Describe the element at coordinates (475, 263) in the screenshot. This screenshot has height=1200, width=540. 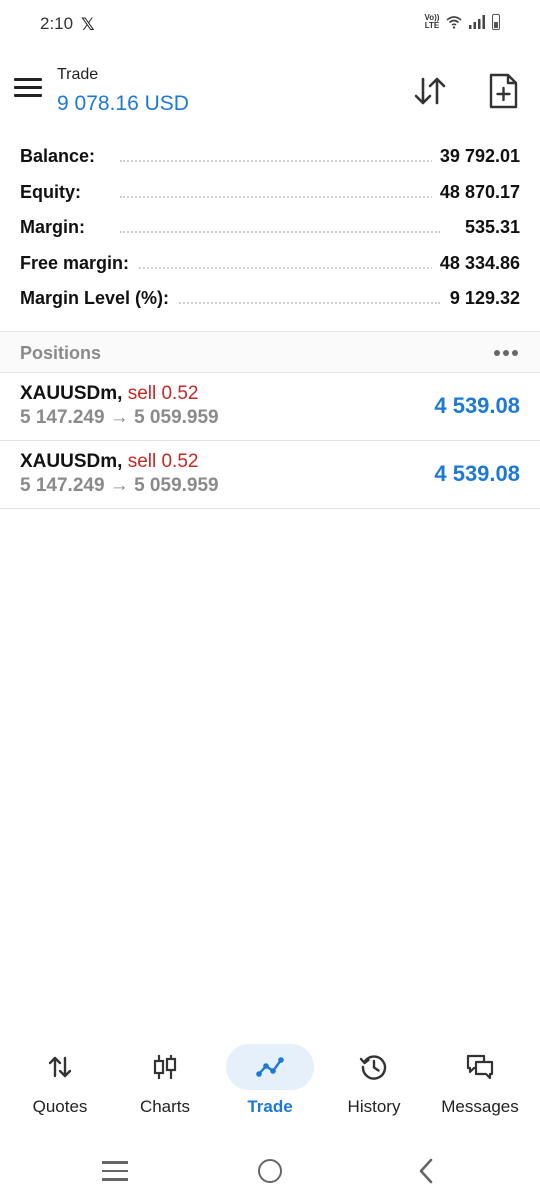
I see `free-margin-value: 48 334.86` at that location.